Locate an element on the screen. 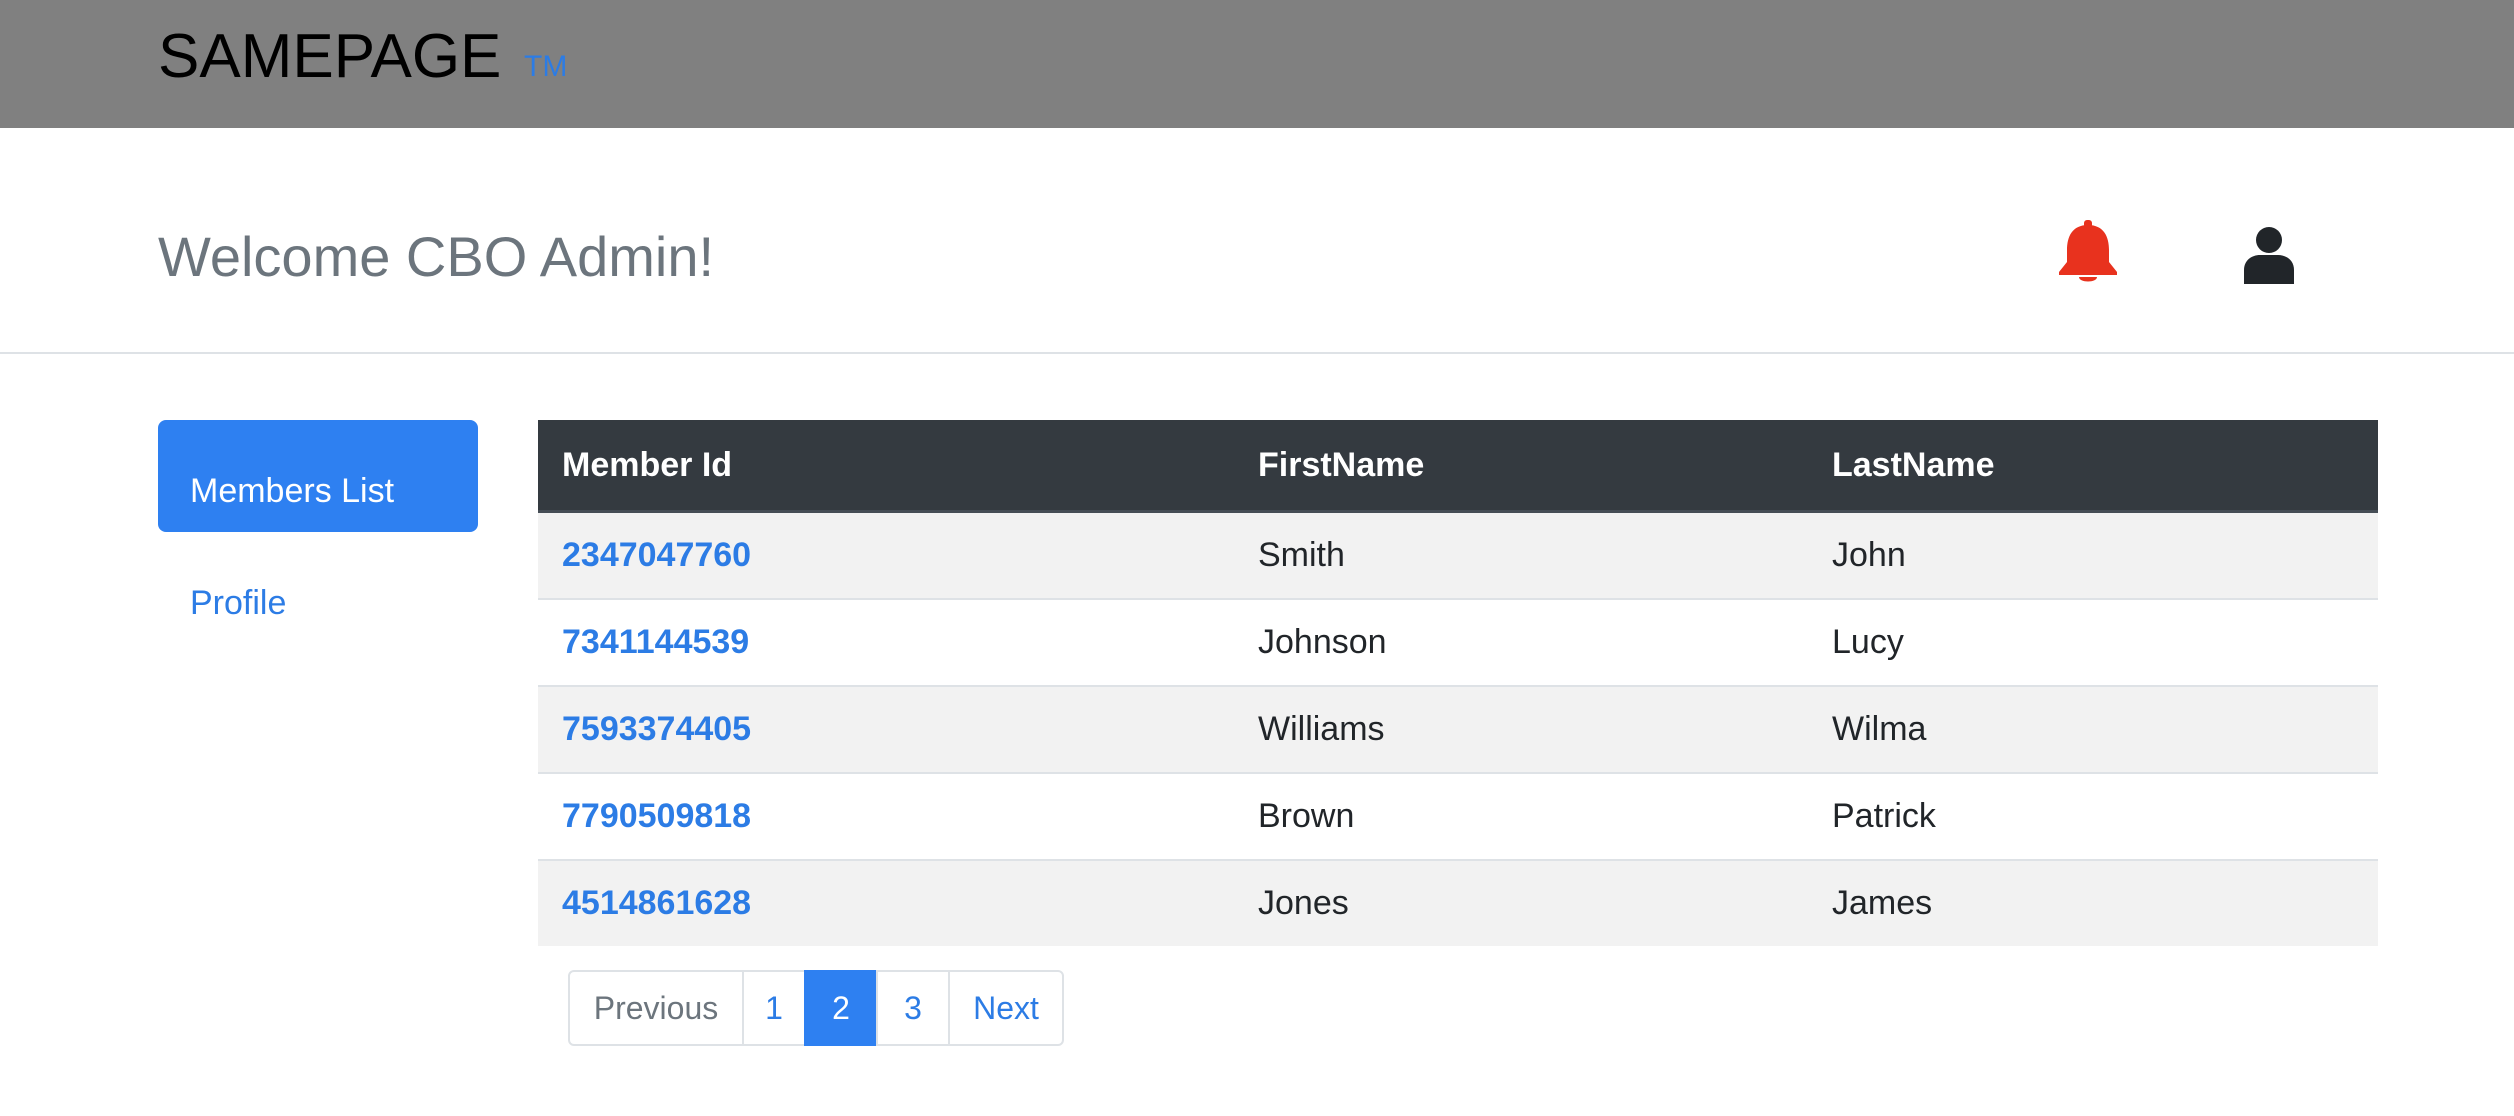 The image size is (2514, 1116). pagination: Previous 1 2 3 Next is located at coordinates (816, 1008).